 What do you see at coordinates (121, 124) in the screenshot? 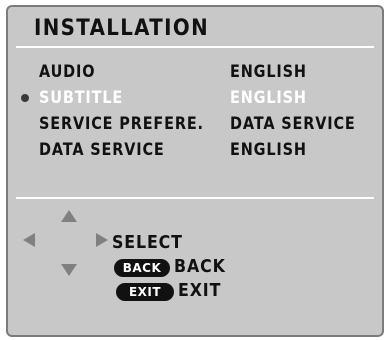
I see `menu-item-label: SERVICE PREFERE.` at bounding box center [121, 124].